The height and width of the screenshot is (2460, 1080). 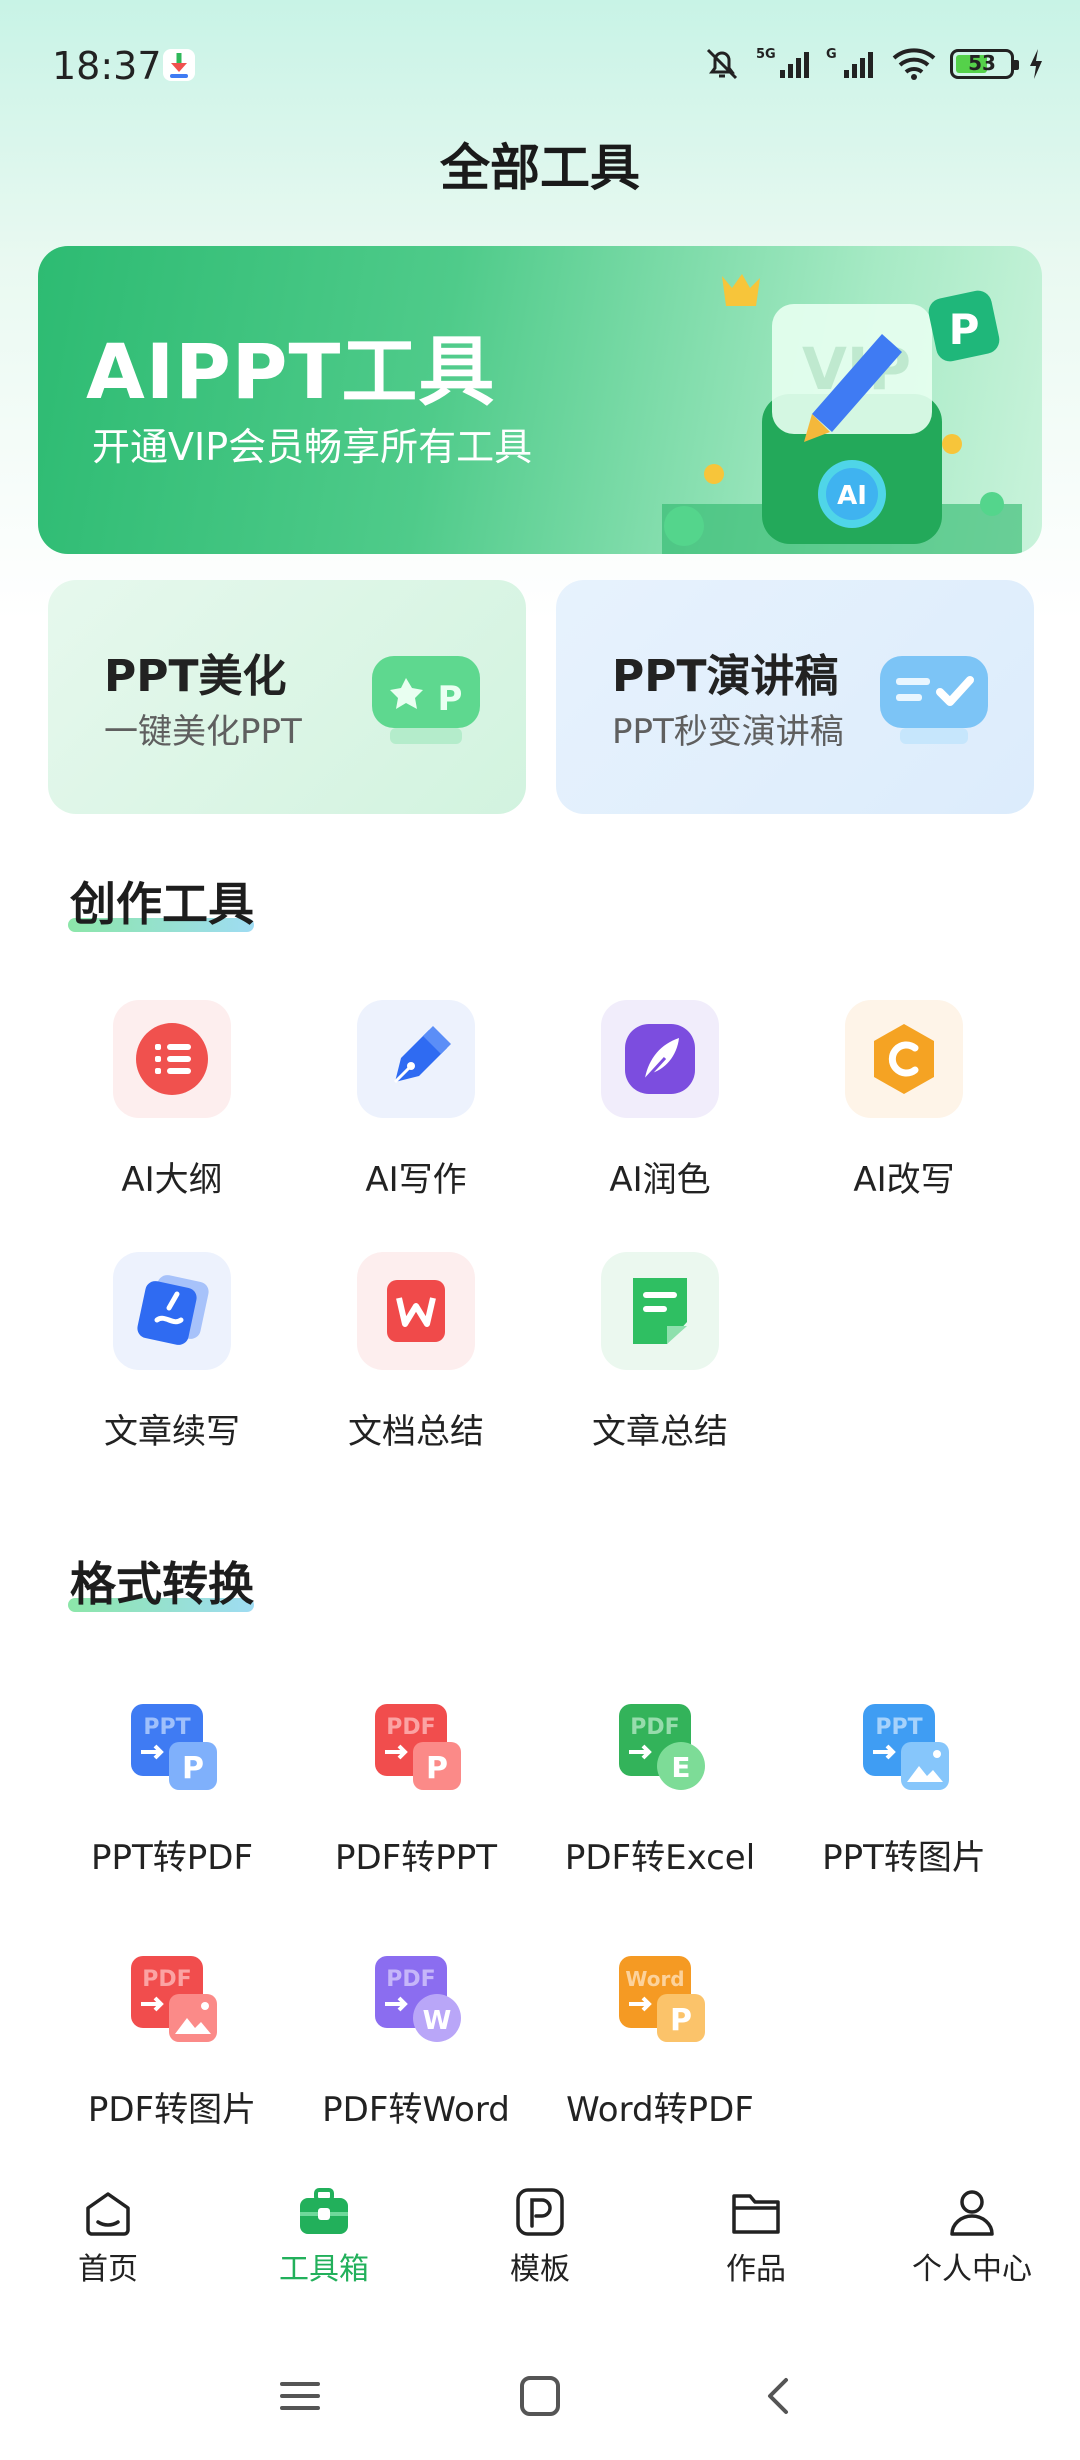 I want to click on menu-icon, so click(x=300, y=2396).